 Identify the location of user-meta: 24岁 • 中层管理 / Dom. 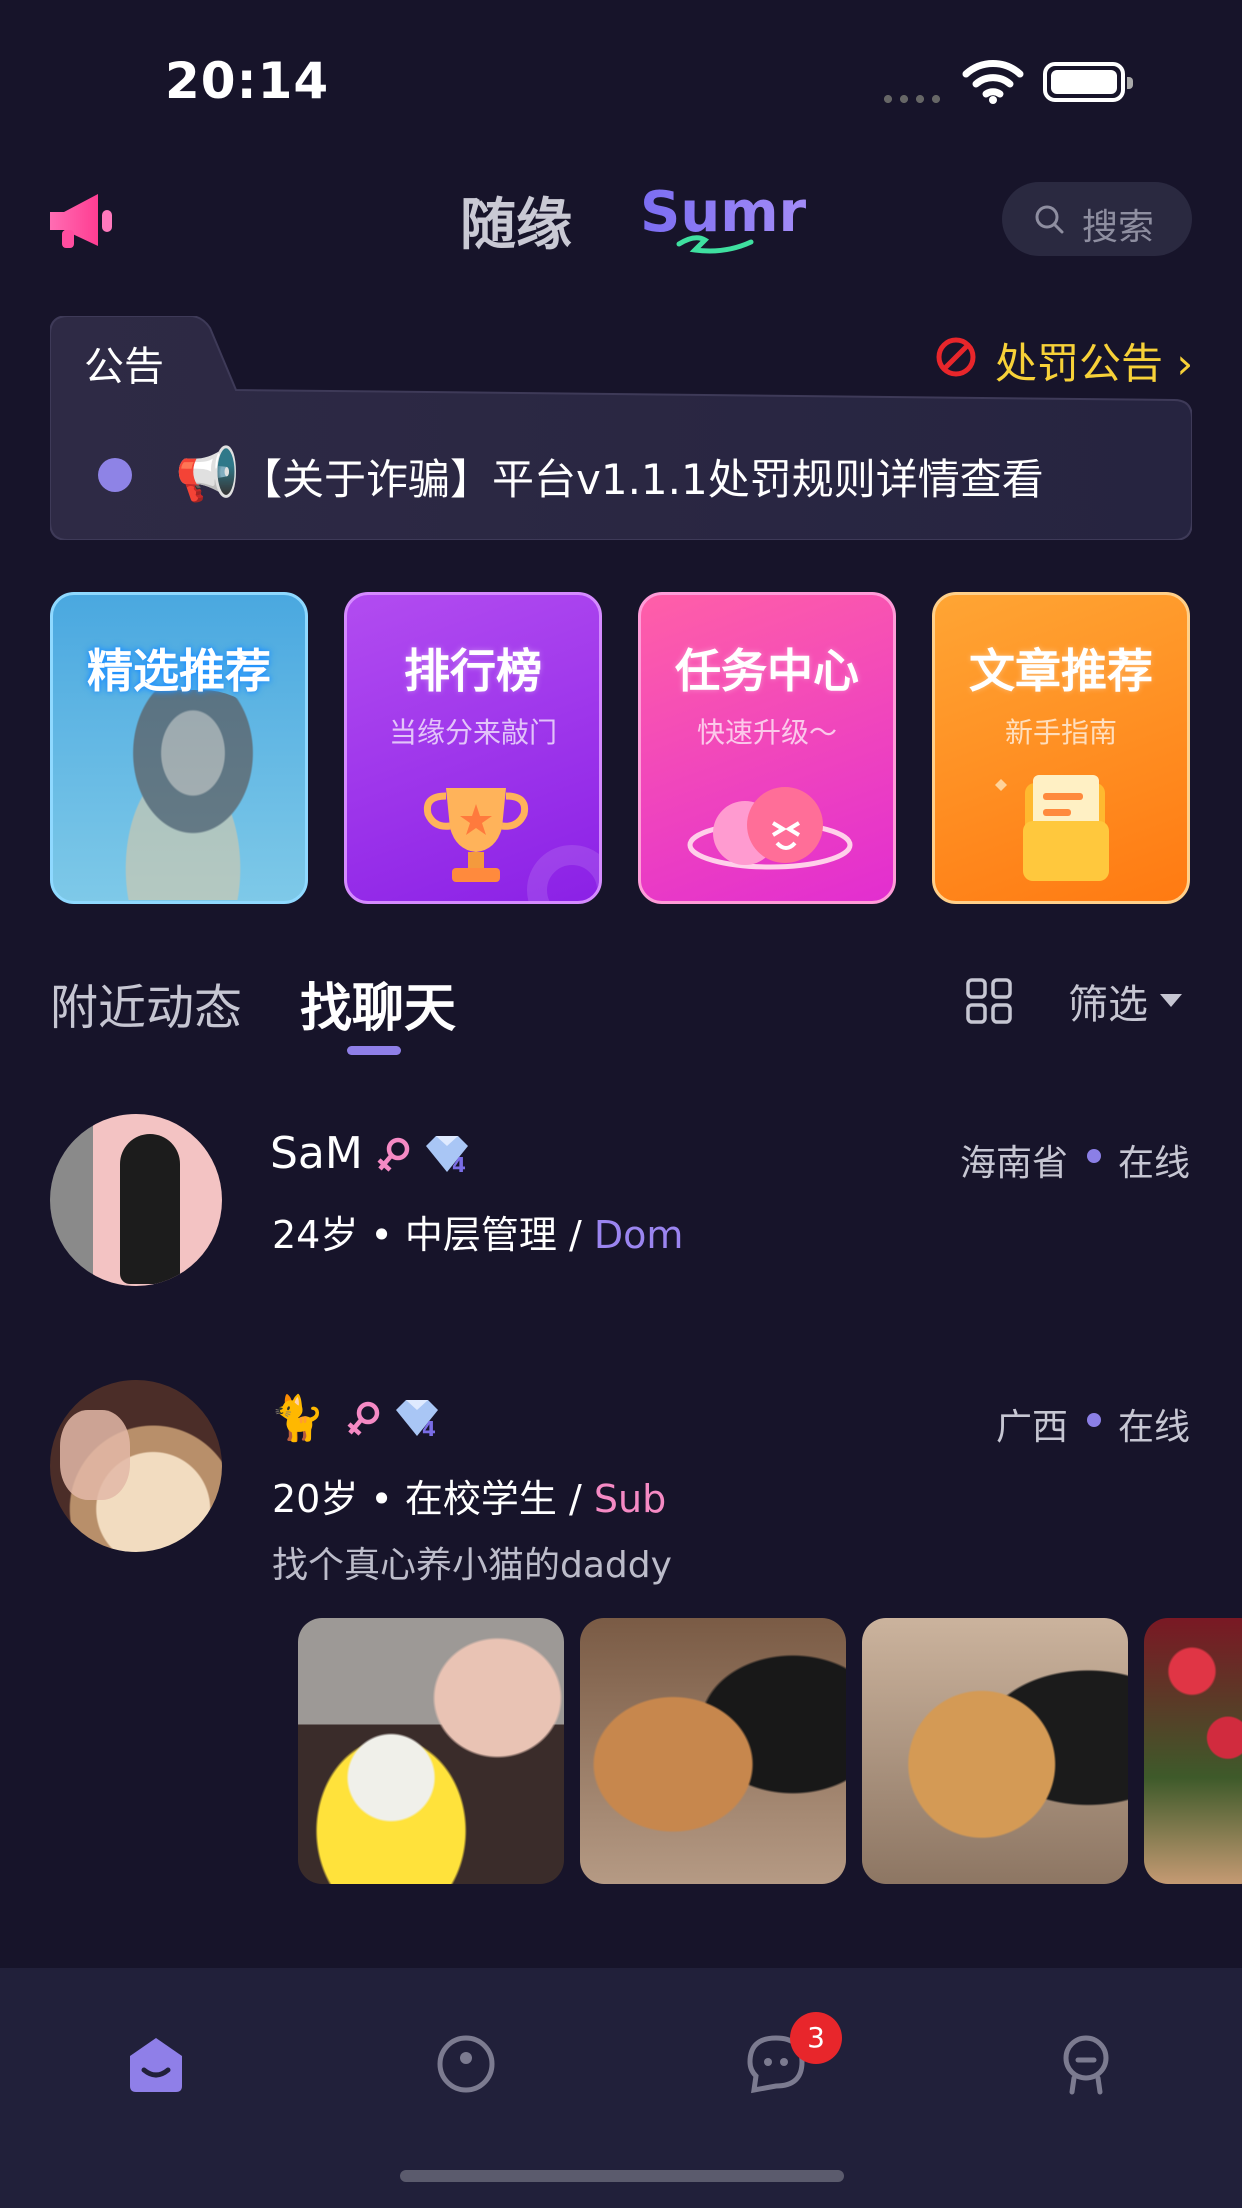
(477, 1231).